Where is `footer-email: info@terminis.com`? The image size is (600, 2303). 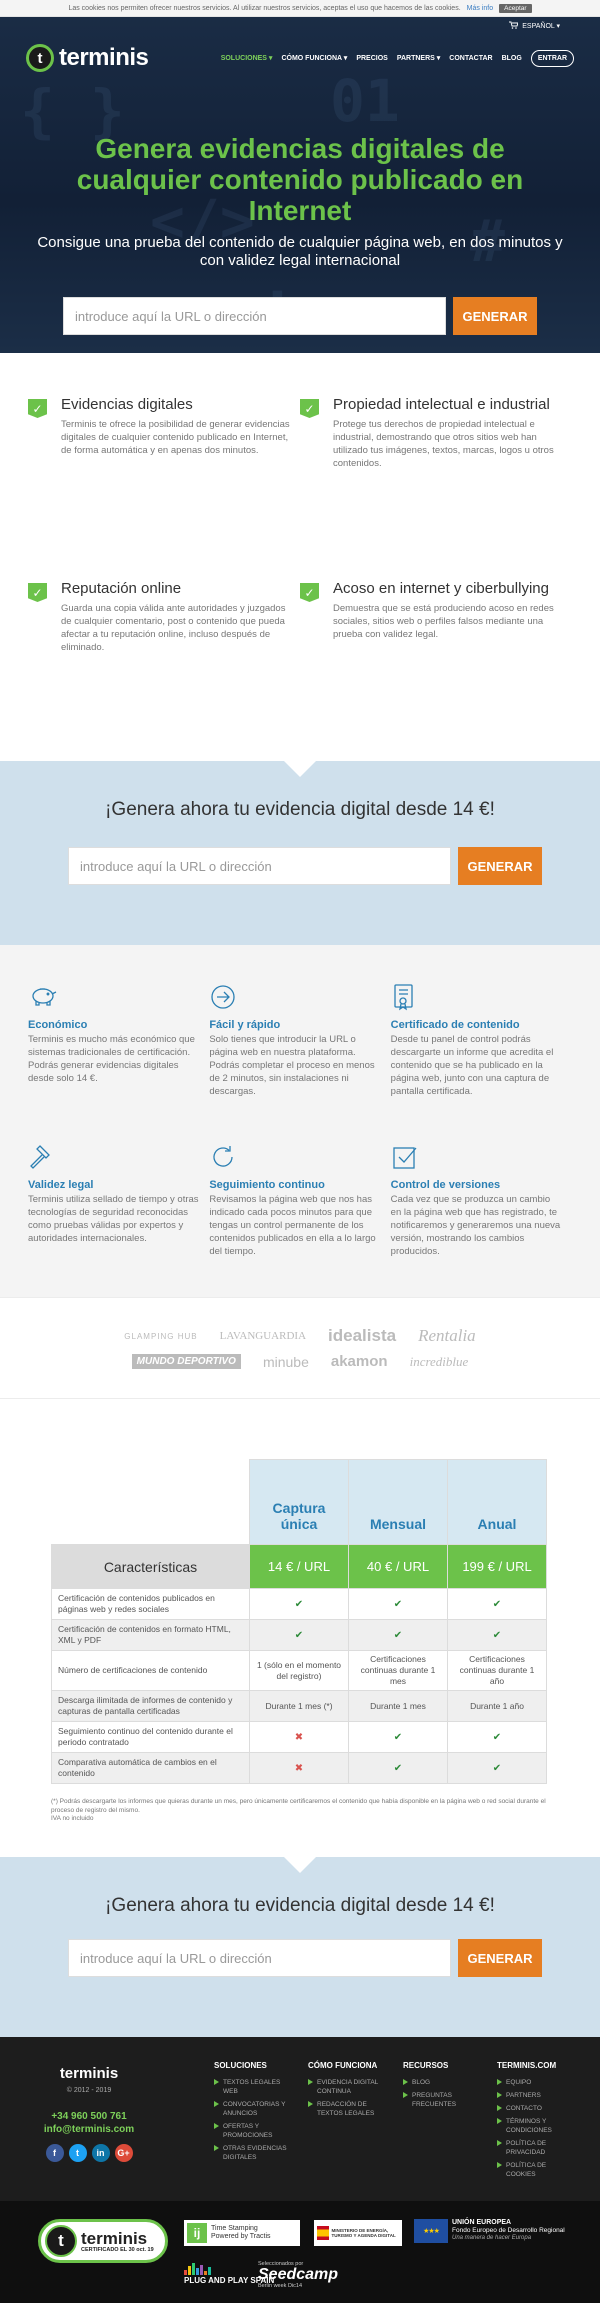 footer-email: info@terminis.com is located at coordinates (89, 2129).